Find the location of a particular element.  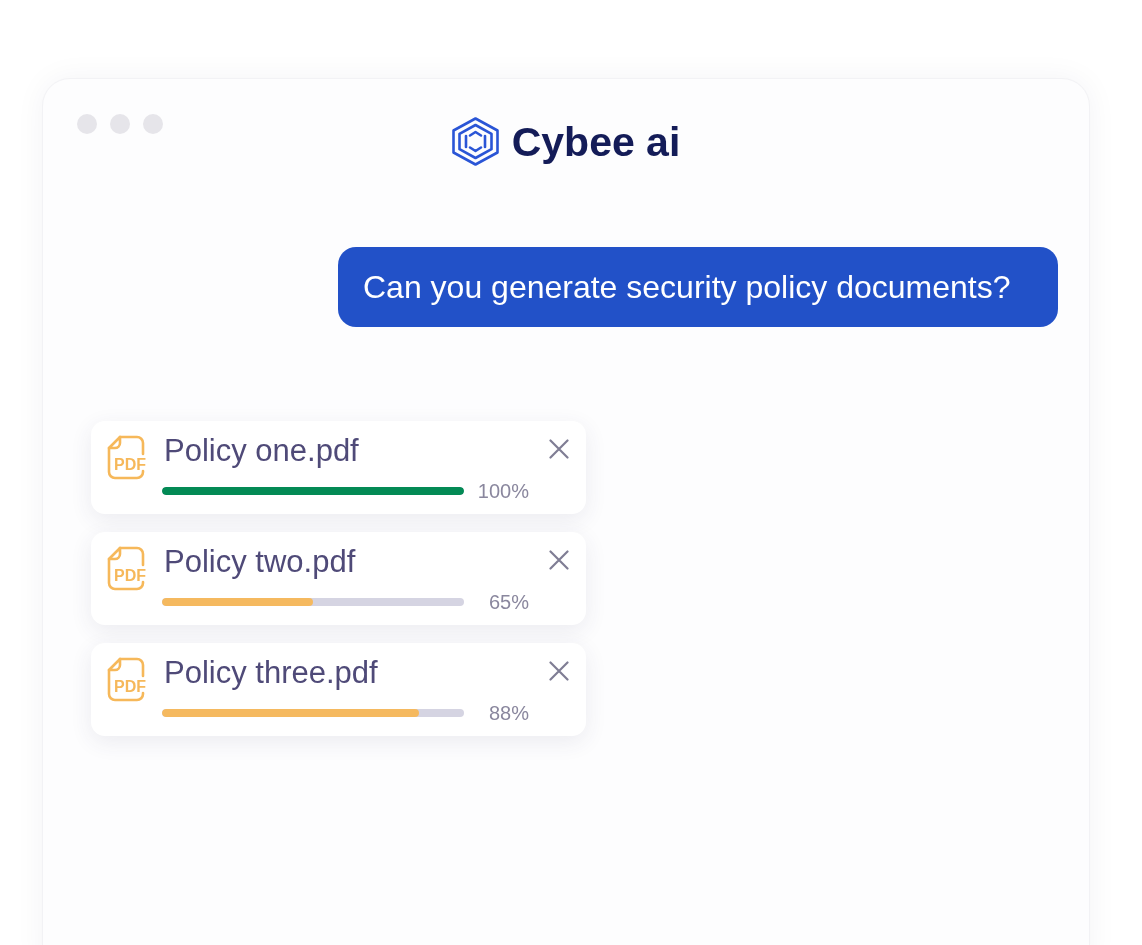

file-name: Policy two.pdf is located at coordinates (260, 562).